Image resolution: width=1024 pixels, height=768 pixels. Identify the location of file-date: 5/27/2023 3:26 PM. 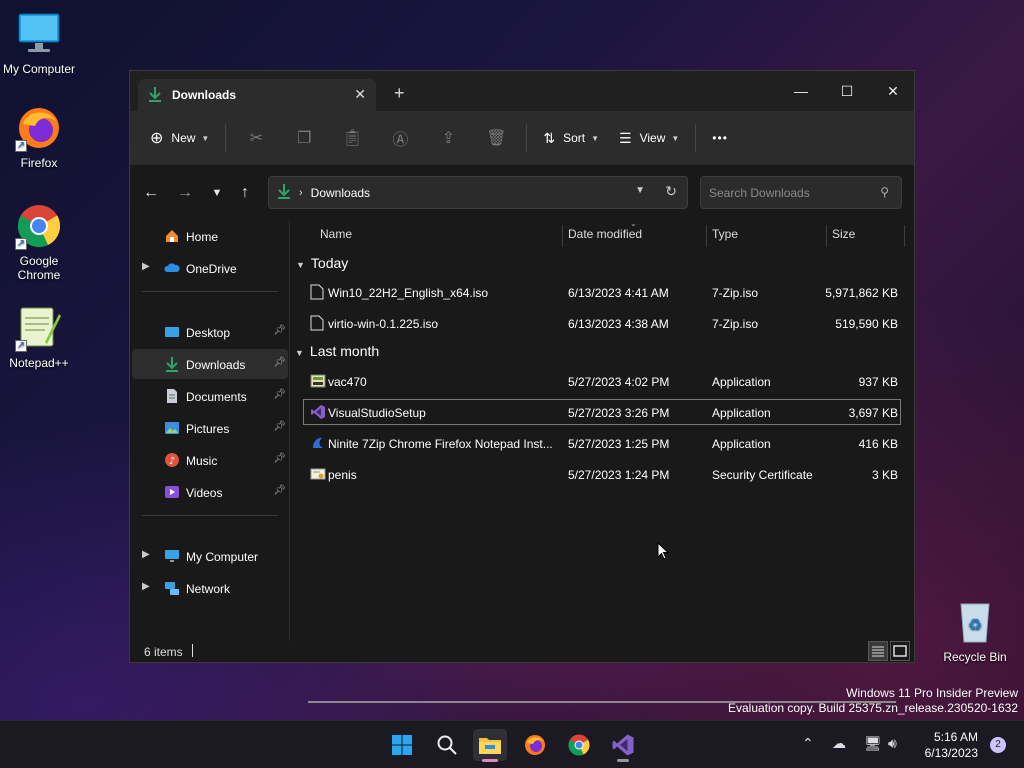
(619, 413).